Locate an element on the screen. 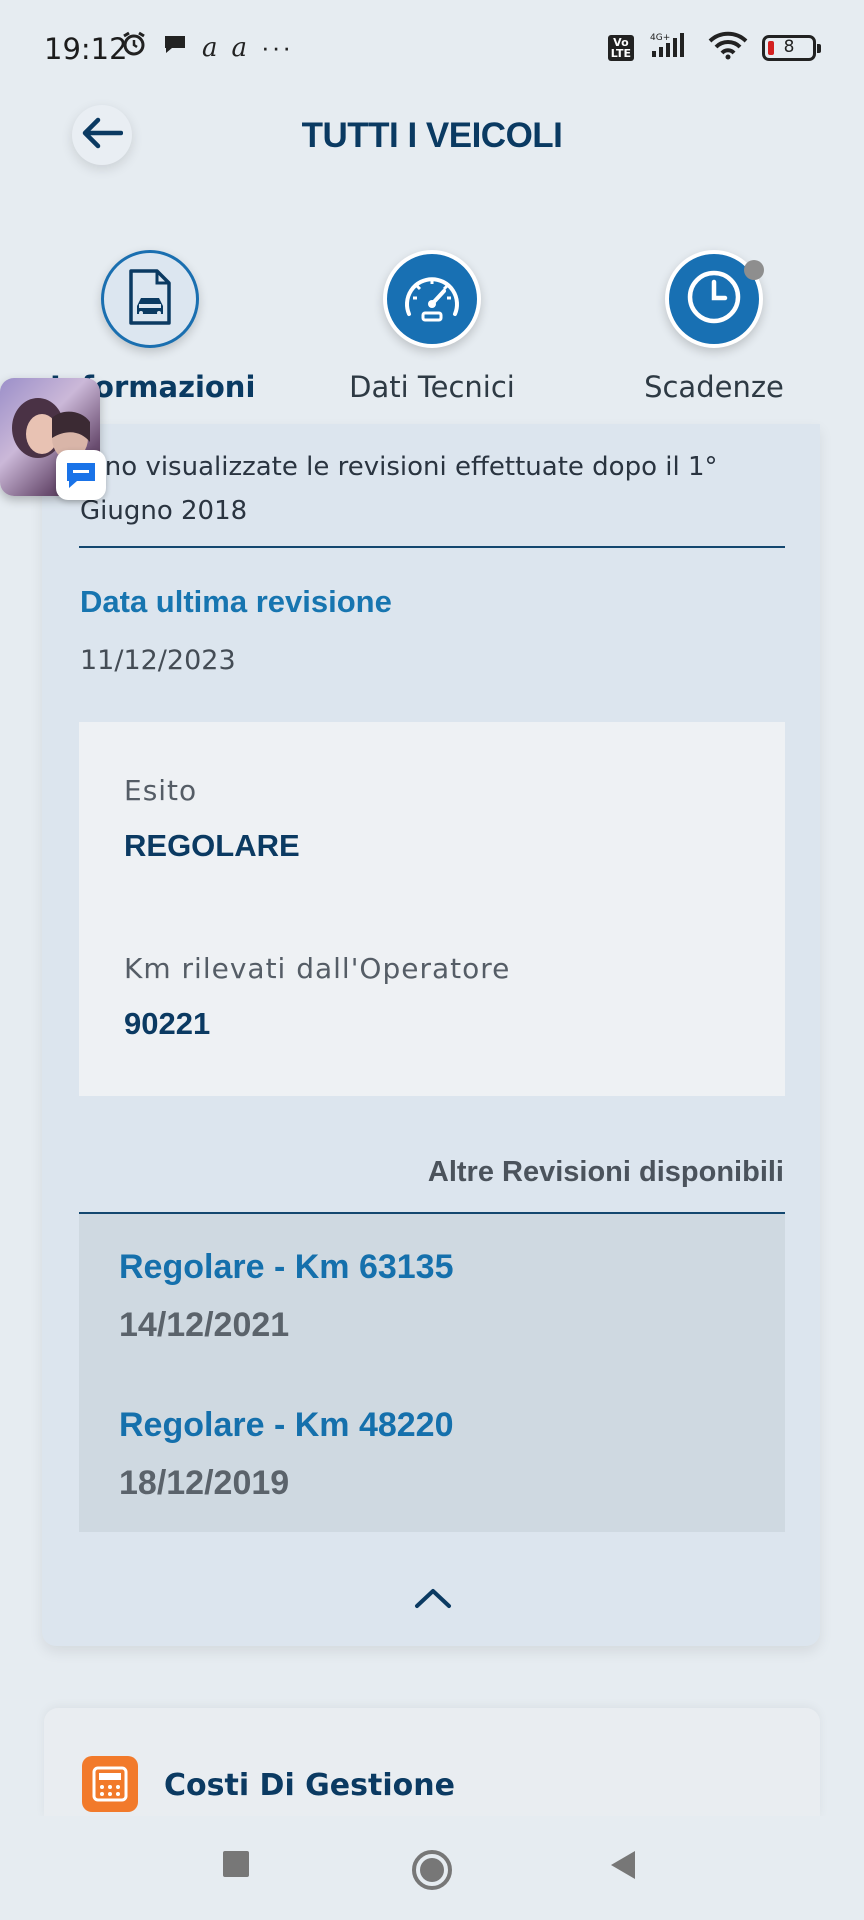 The image size is (864, 1920). tab-informazioni-circle is located at coordinates (150, 299).